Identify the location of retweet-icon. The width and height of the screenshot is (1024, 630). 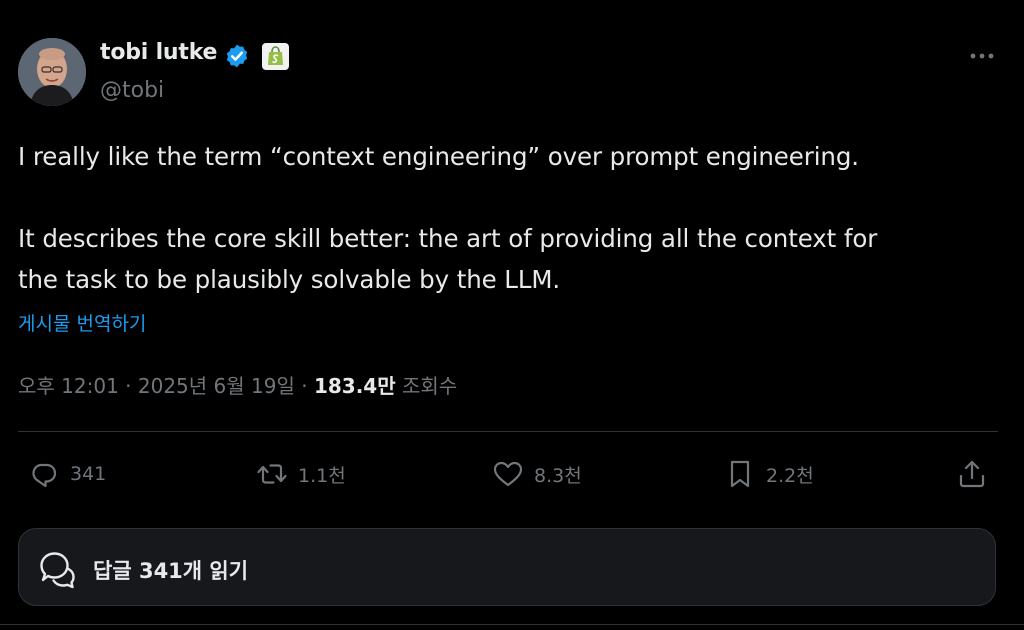
(272, 474).